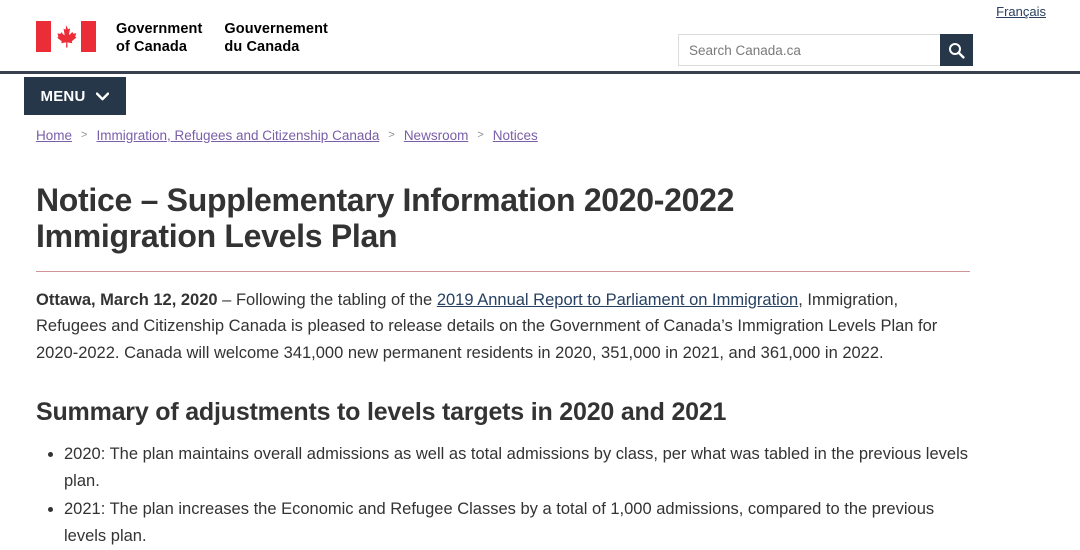 This screenshot has height=550, width=1080. I want to click on lede-text-before-link: – Following the tabling of the, so click(327, 299).